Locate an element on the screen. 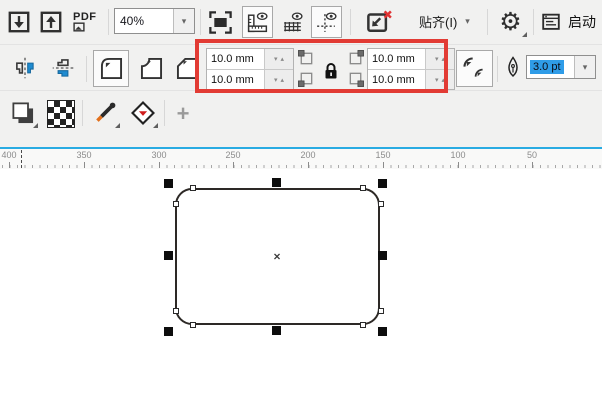 The height and width of the screenshot is (410, 602). outline-width-label is located at coordinates (513, 67).